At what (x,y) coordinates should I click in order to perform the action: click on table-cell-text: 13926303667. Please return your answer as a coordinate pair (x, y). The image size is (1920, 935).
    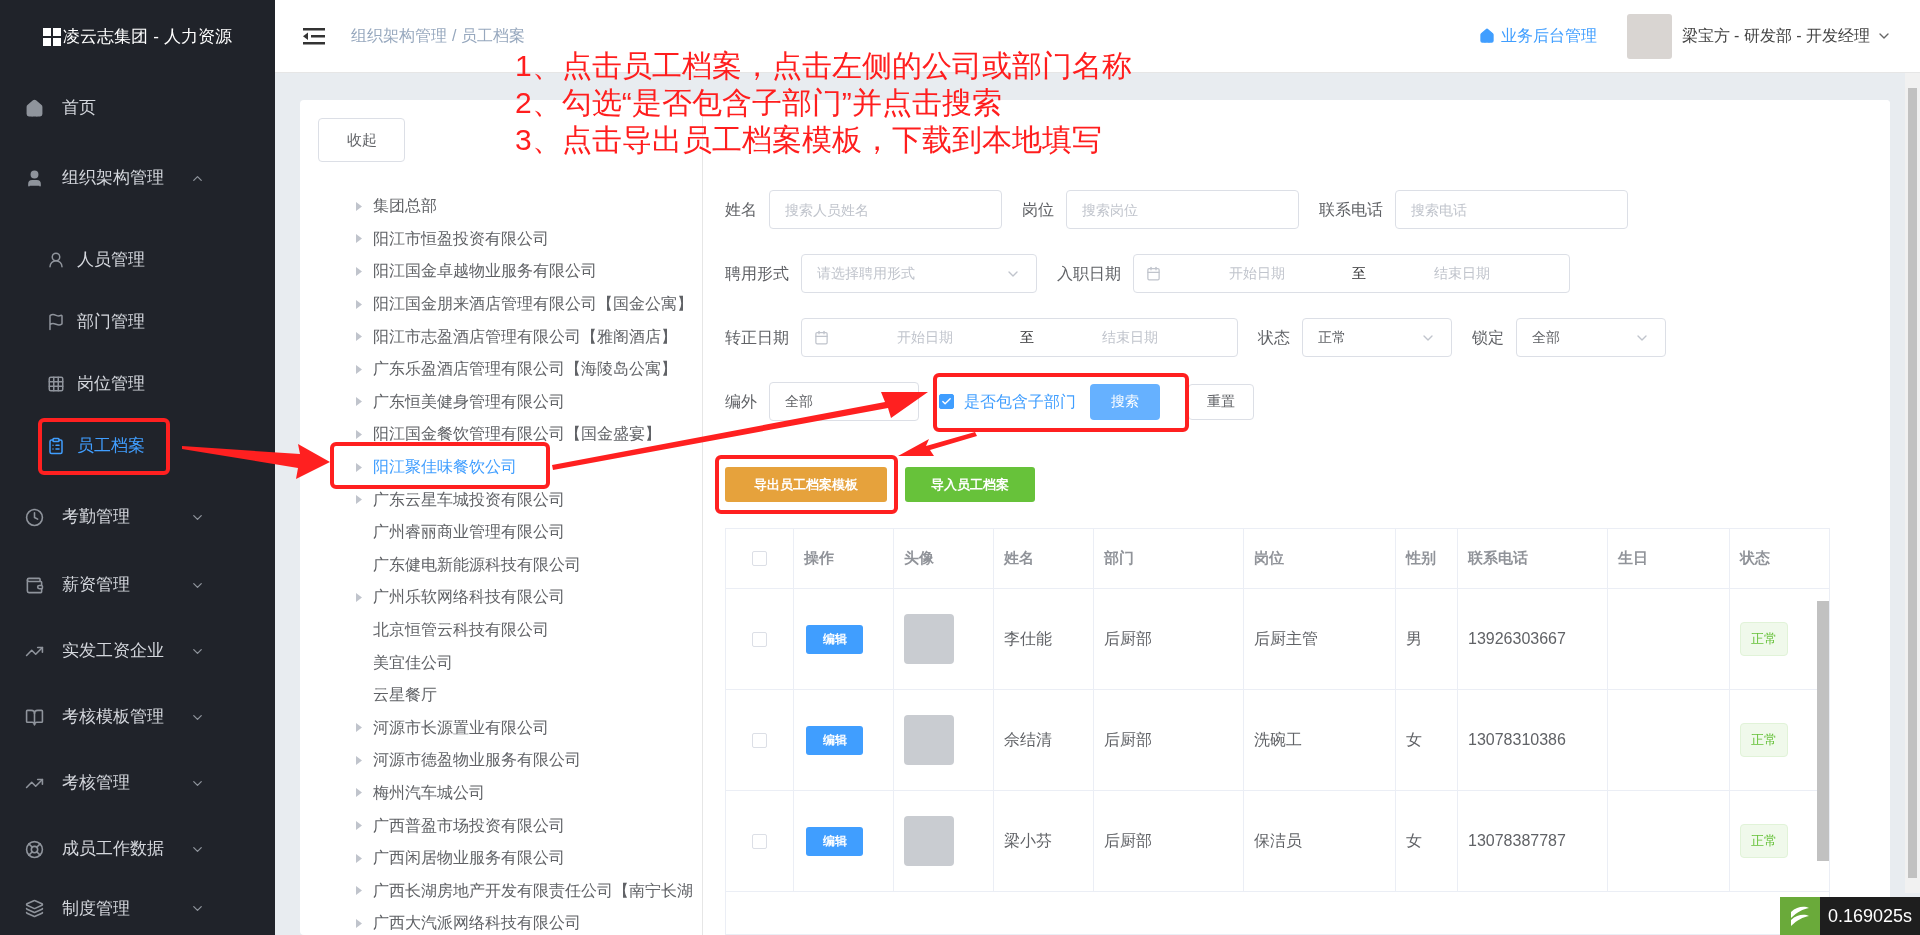
    Looking at the image, I should click on (1517, 639).